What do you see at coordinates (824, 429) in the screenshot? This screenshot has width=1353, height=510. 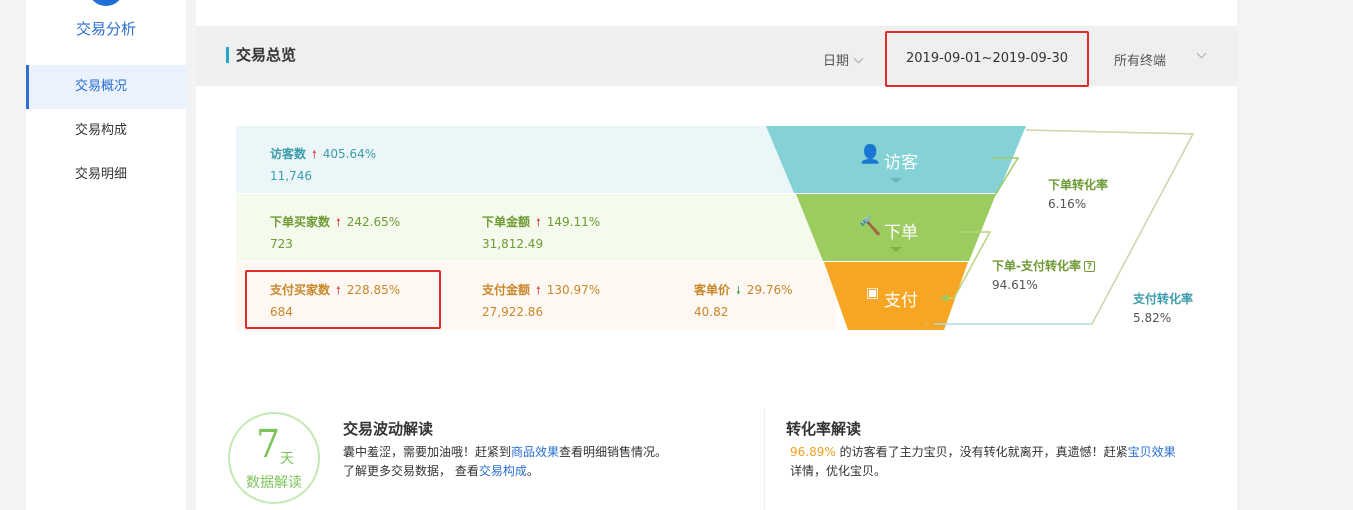 I see `conv-insight-title: 转化率解读` at bounding box center [824, 429].